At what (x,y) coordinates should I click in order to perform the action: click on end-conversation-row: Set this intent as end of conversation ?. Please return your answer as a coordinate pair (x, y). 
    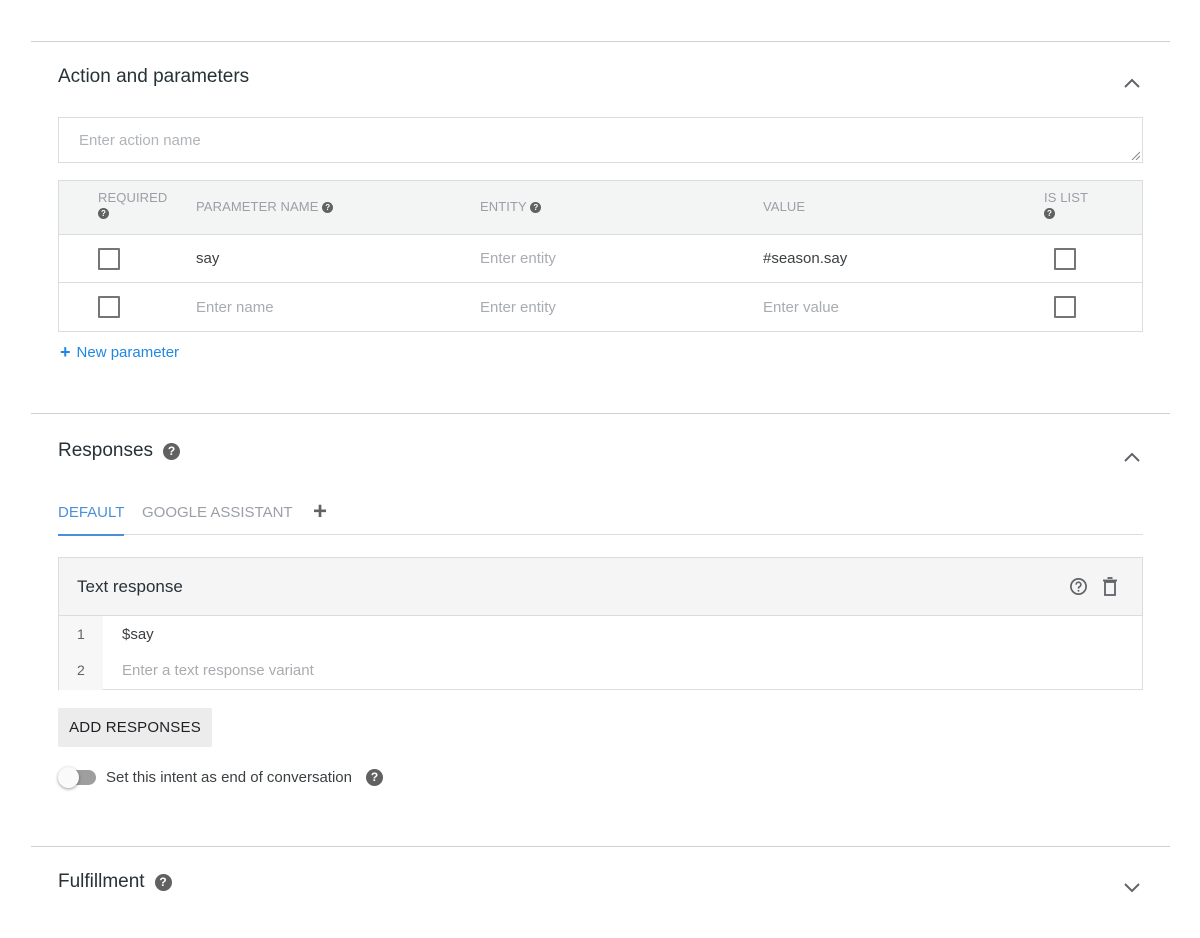
    Looking at the image, I should click on (220, 777).